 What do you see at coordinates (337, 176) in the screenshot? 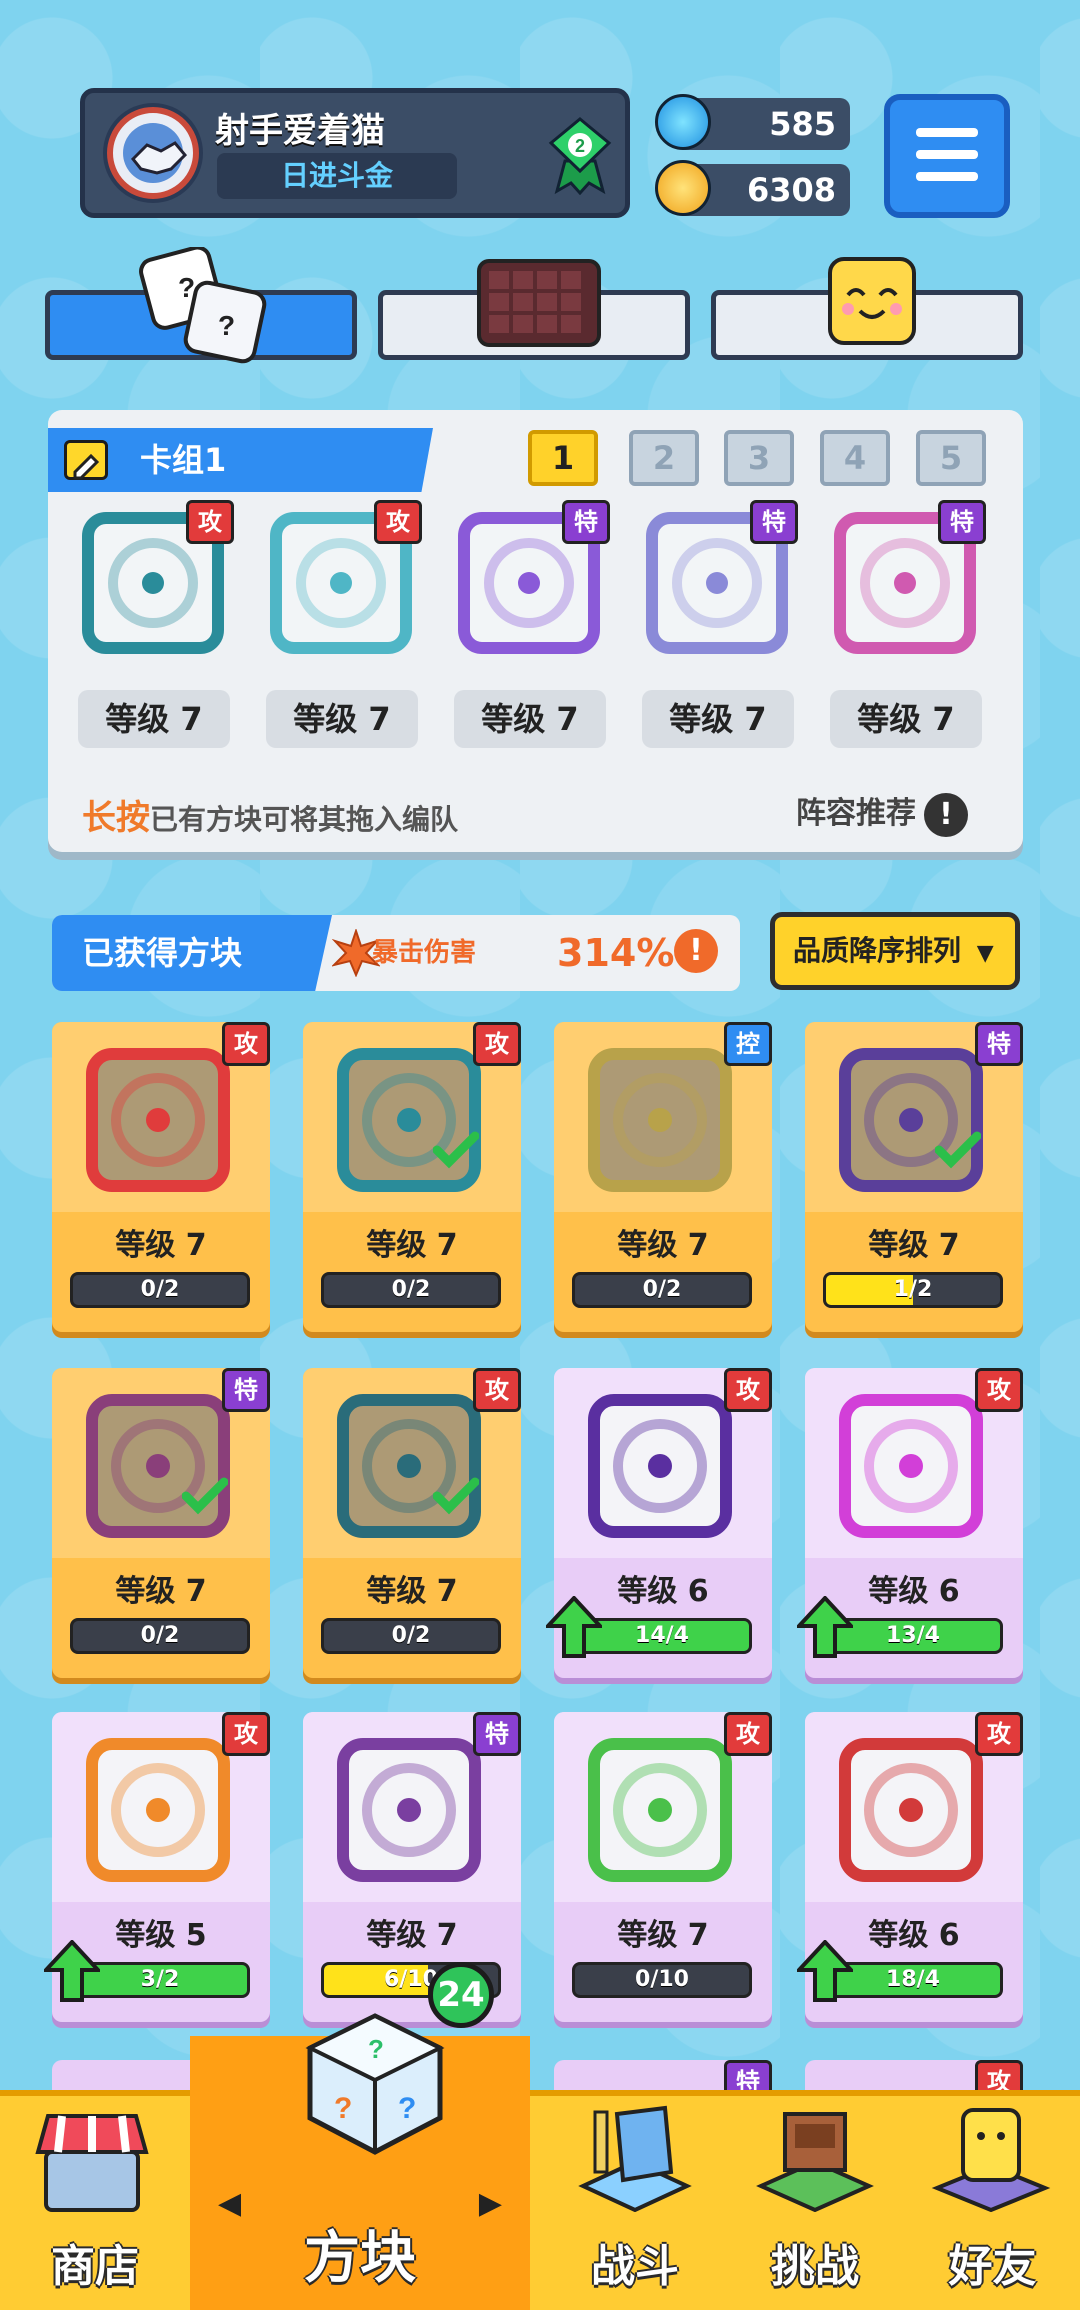
I see `rank-title: 日进斗金` at bounding box center [337, 176].